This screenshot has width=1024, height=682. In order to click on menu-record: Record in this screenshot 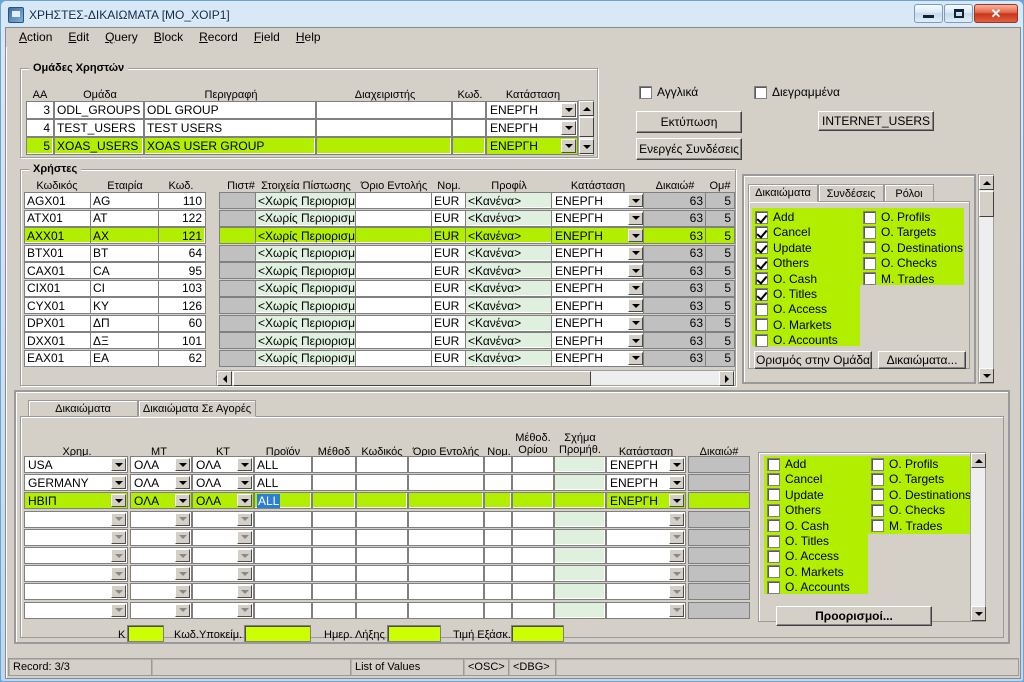, I will do `click(218, 37)`.